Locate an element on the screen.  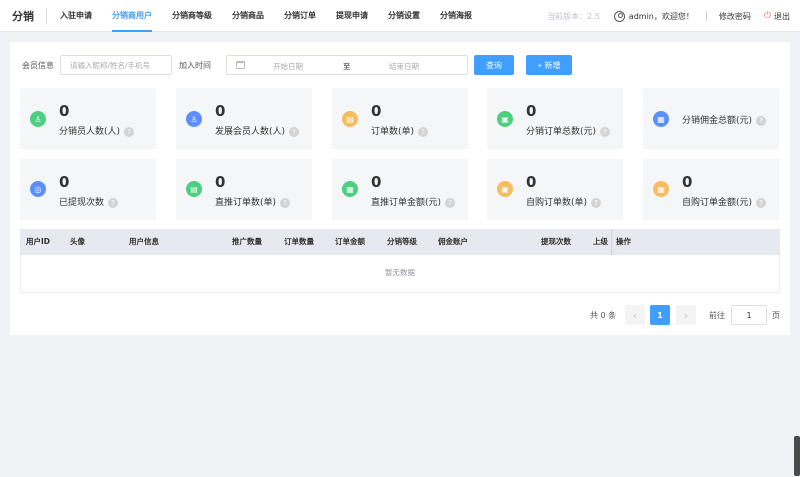
nav-tab-distribution-orders: 分销订单 is located at coordinates (300, 16).